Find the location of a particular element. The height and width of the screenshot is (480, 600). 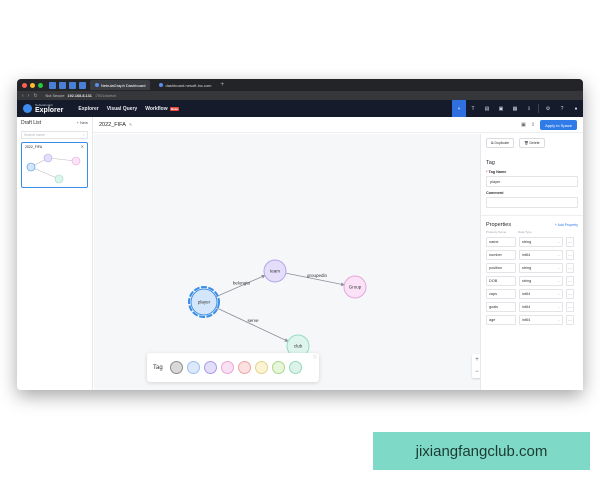

user-icon: ● is located at coordinates (576, 108).